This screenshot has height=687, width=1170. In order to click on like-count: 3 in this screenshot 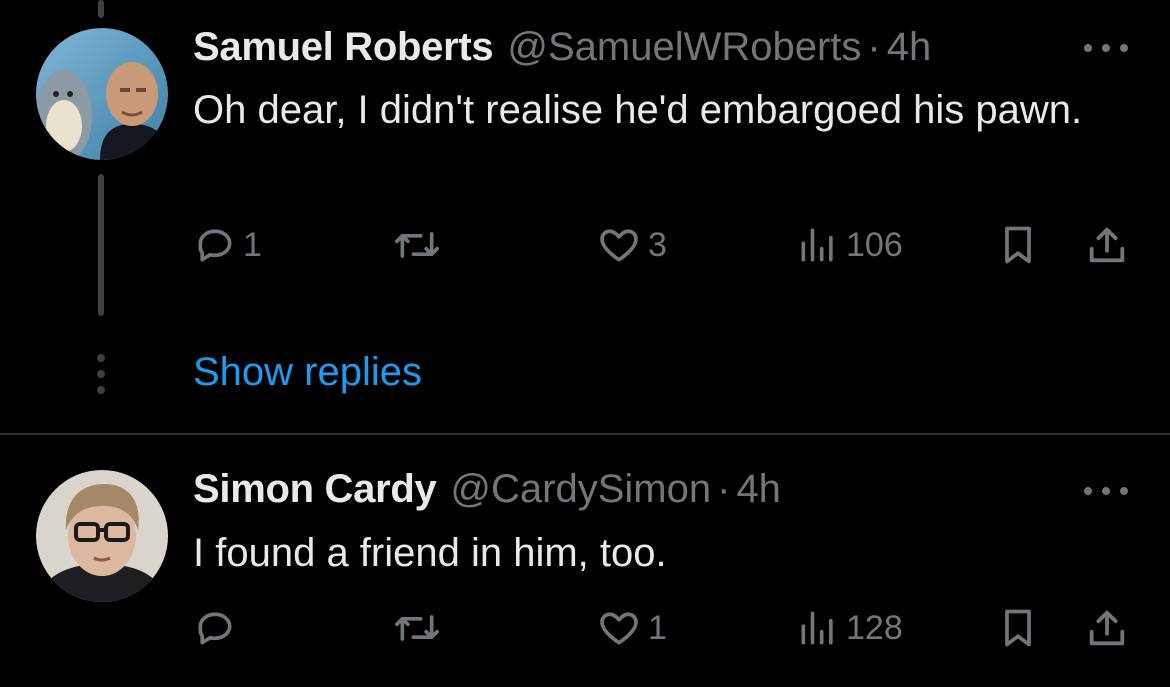, I will do `click(657, 244)`.